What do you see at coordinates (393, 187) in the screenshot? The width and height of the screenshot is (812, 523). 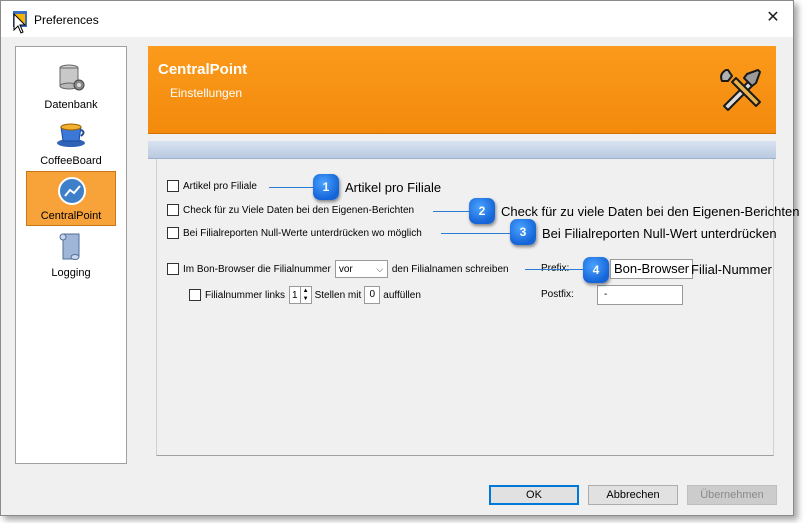 I see `callout-text-1: Artikel pro Filiale` at bounding box center [393, 187].